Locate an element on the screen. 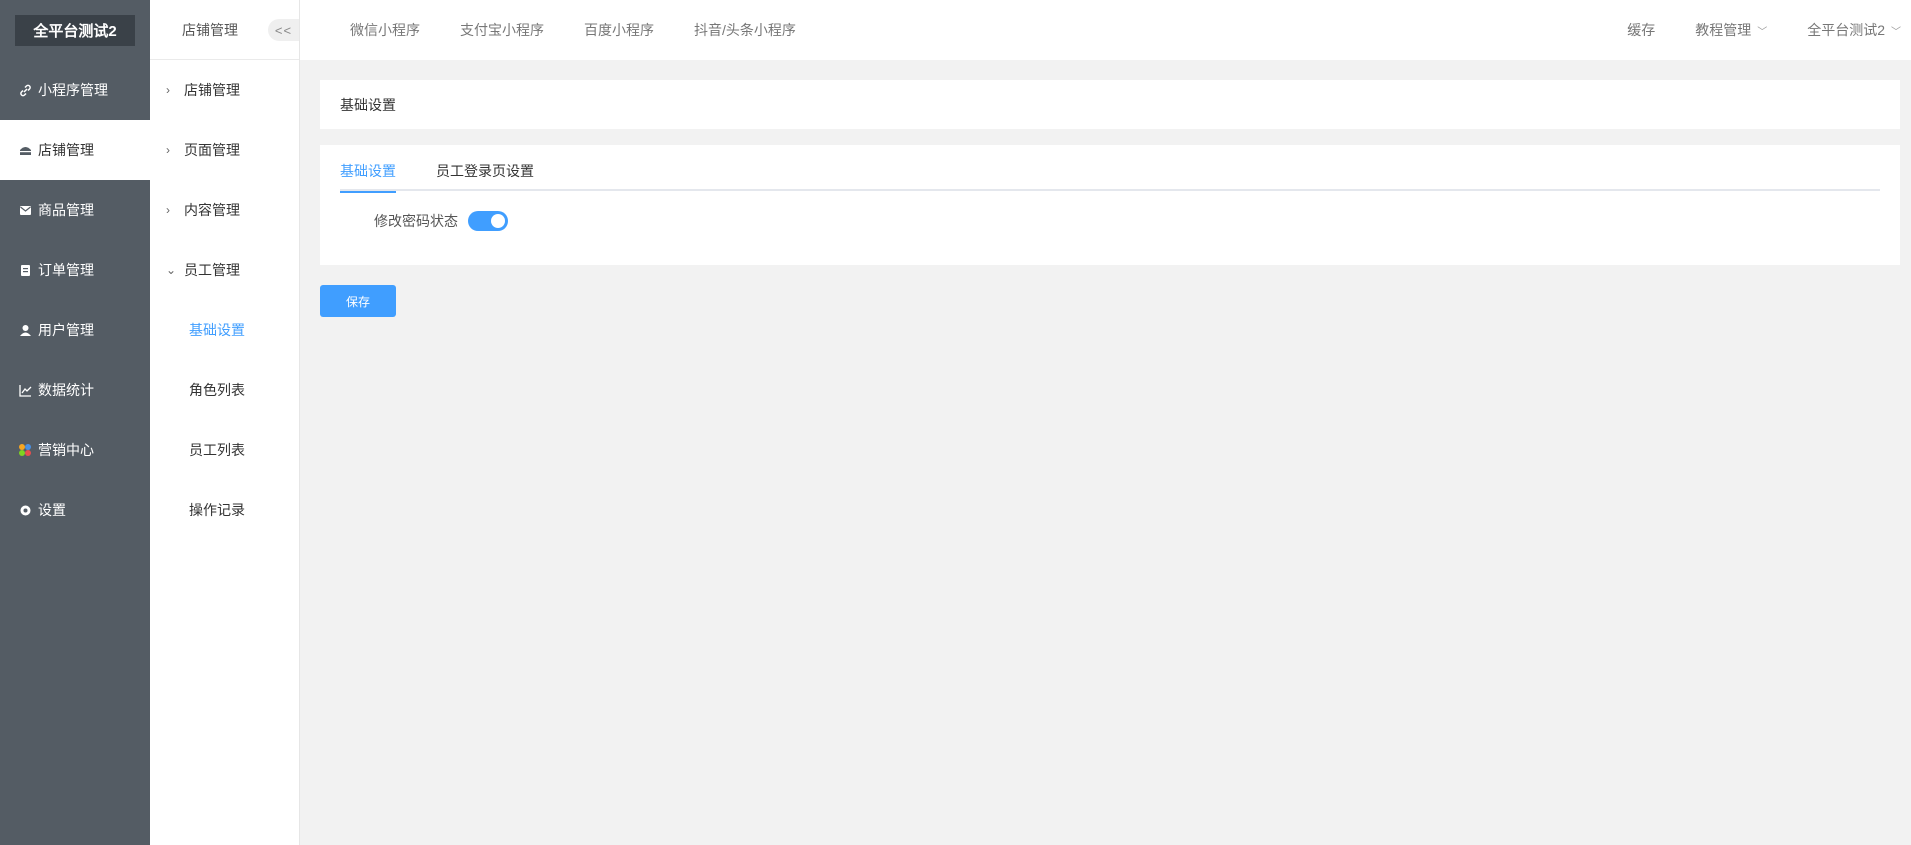 This screenshot has width=1911, height=845. brand-logo: 全平台测试2 is located at coordinates (75, 30).